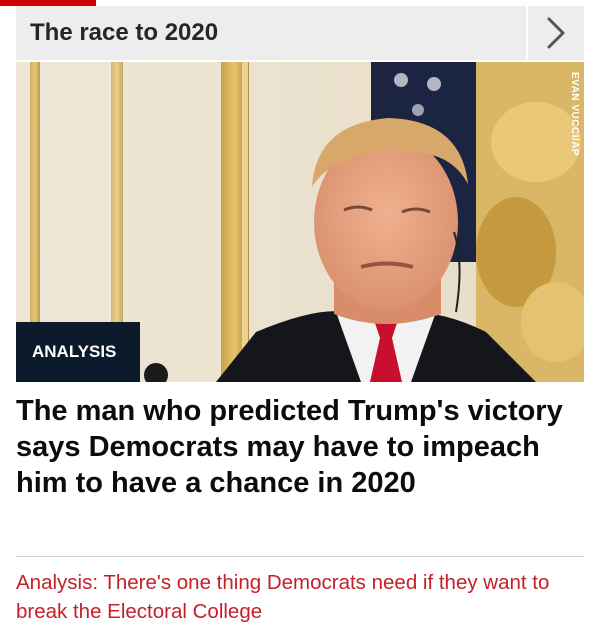 This screenshot has height=640, width=599. What do you see at coordinates (78, 352) in the screenshot?
I see `analysis-badge: ANALYSIS` at bounding box center [78, 352].